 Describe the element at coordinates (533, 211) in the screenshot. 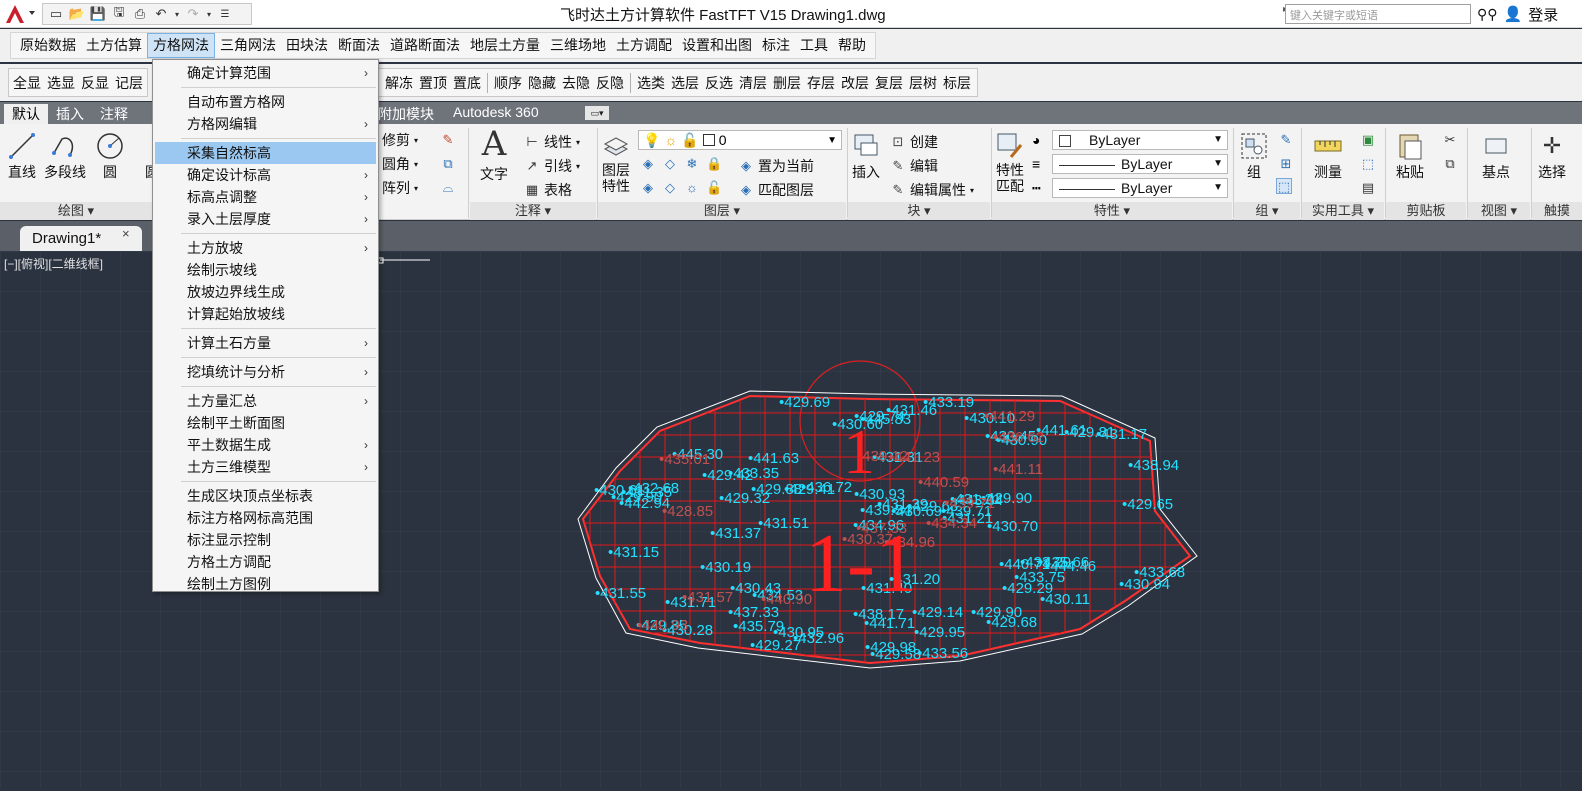

I see `annotation-panel-label: 注释 ▾` at that location.